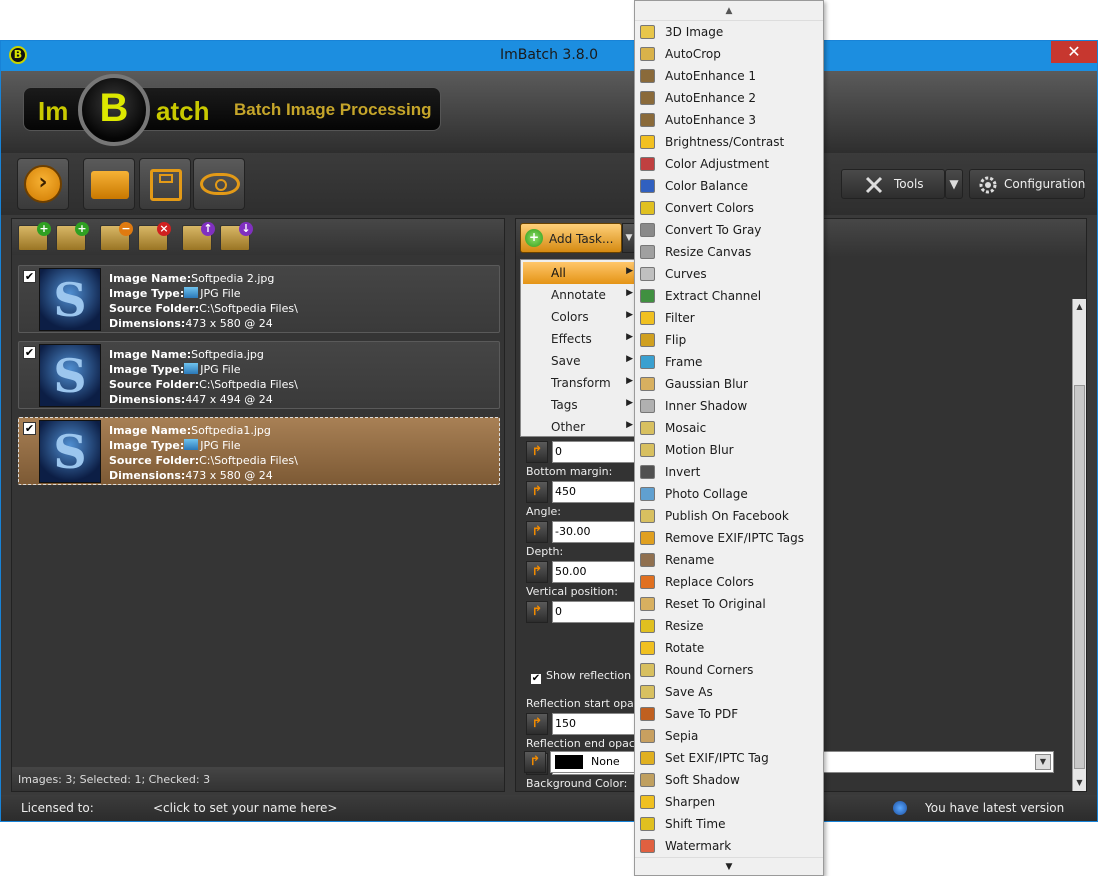 The image size is (1098, 876). Describe the element at coordinates (549, 56) in the screenshot. I see `title-bar: B ImBatch 3.8.0 ✕` at that location.